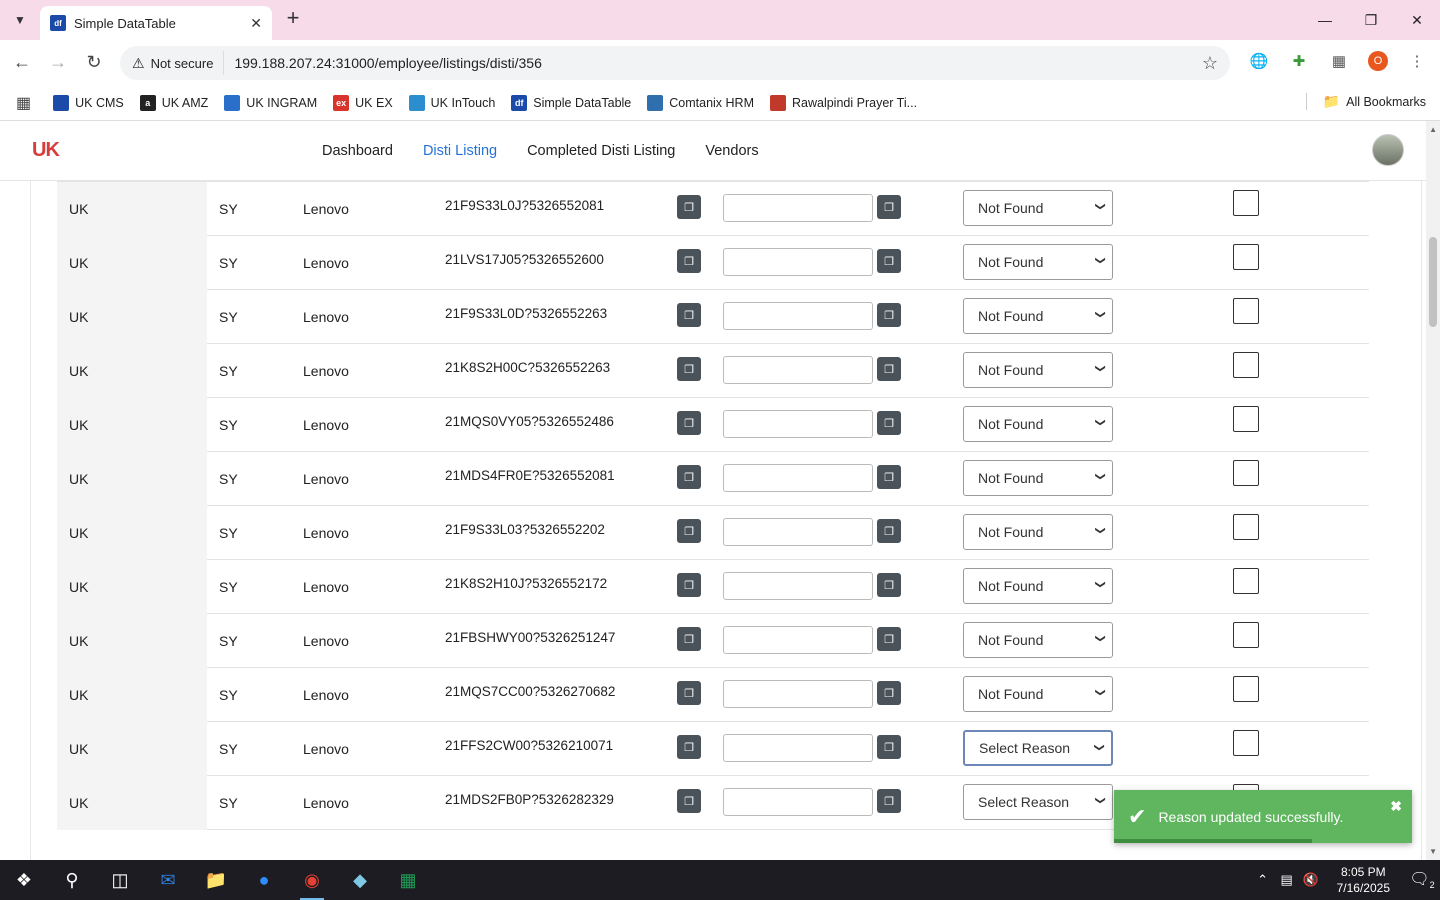 The image size is (1440, 900). I want to click on bookmark-item: UK INGRAM, so click(270, 102).